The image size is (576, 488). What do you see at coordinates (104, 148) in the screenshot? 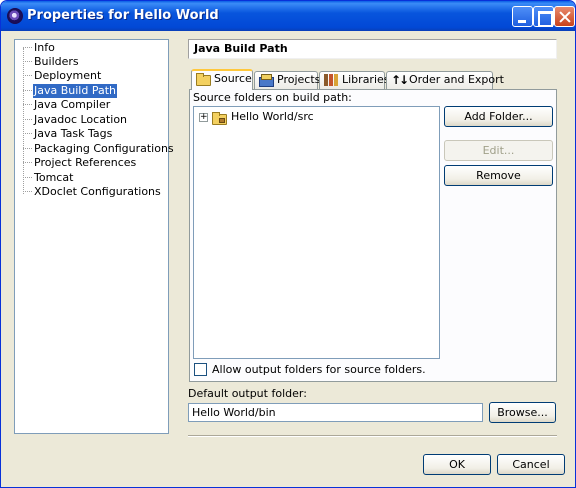
I see `tree-item-label: Packaging Configurations` at bounding box center [104, 148].